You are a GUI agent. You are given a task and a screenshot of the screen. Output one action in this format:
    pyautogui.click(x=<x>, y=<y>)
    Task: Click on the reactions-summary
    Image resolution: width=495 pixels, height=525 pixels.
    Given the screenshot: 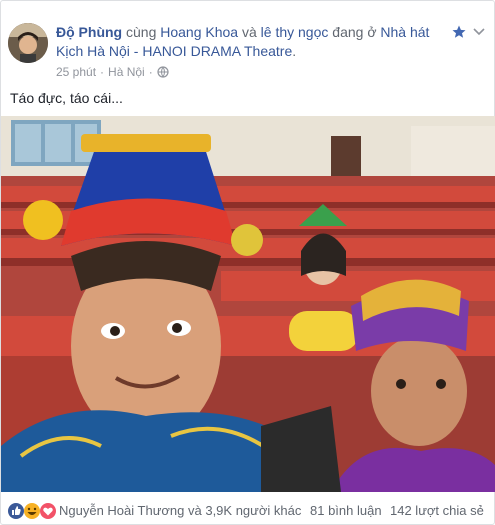 What is the action you would take?
    pyautogui.click(x=33, y=511)
    